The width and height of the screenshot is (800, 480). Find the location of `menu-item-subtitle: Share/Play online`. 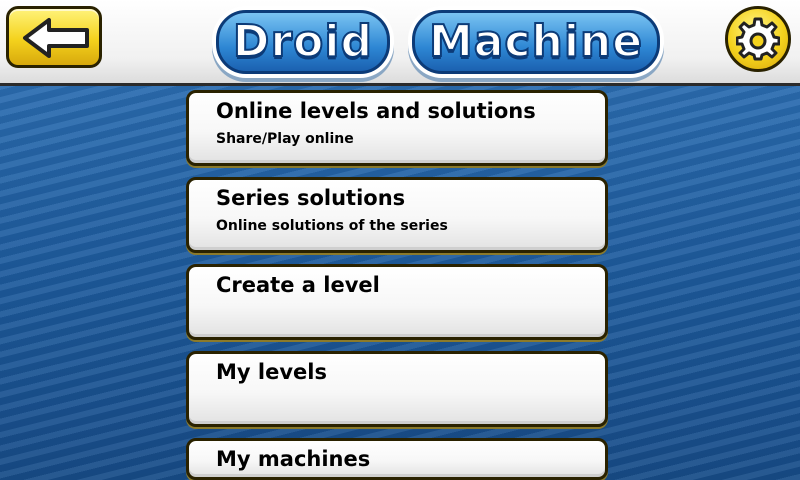

menu-item-subtitle: Share/Play online is located at coordinates (285, 139).